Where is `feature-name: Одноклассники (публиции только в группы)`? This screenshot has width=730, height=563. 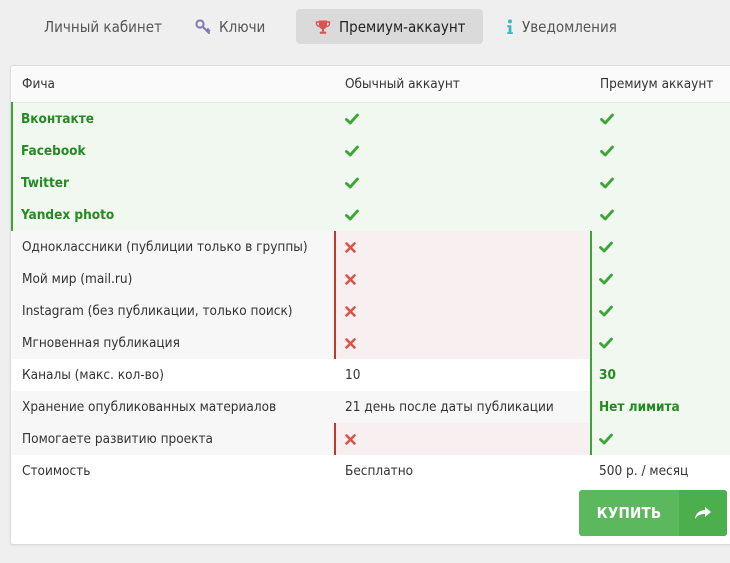 feature-name: Одноклассники (публиции только в группы) is located at coordinates (173, 247).